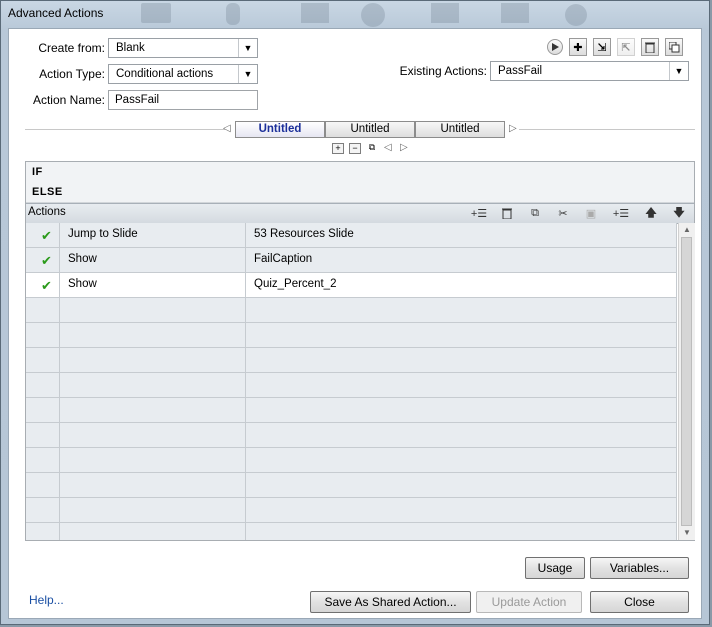 The image size is (712, 627). What do you see at coordinates (165, 74) in the screenshot?
I see `action-type-value: Conditional actions` at bounding box center [165, 74].